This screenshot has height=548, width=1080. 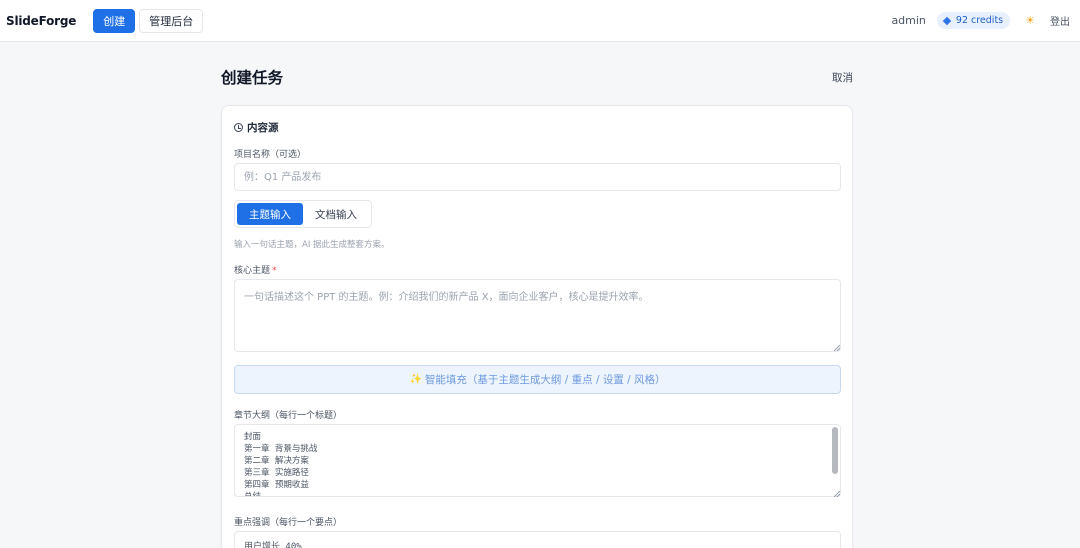 I want to click on outline-scroll-thumb, so click(x=835, y=450).